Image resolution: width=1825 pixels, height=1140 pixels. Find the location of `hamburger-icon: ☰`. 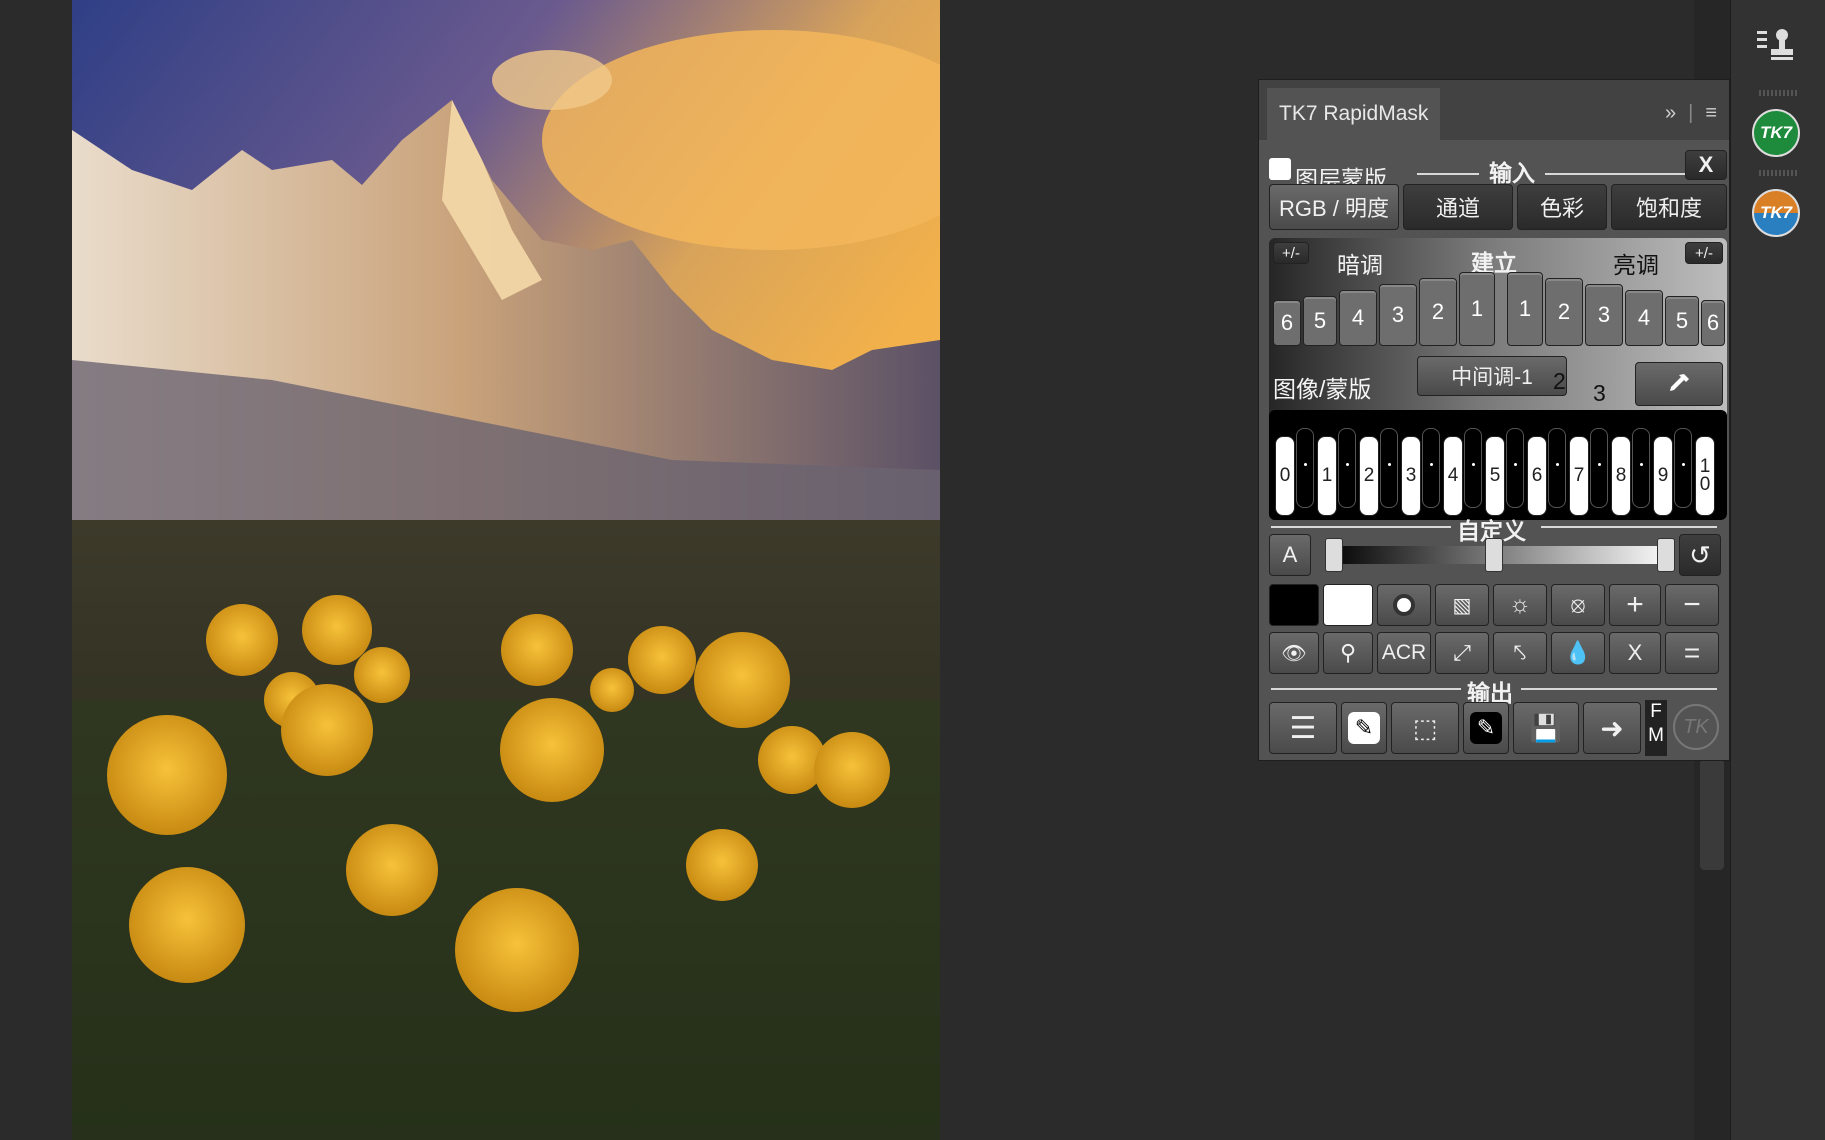

hamburger-icon: ☰ is located at coordinates (1303, 728).